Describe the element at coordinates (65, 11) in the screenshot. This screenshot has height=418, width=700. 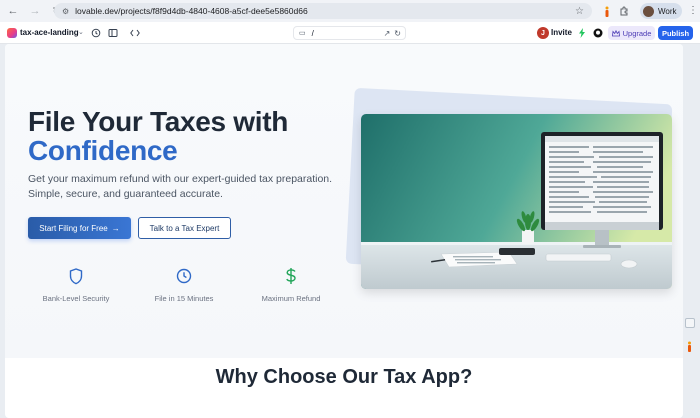
I see `site-info-icon: ⚙` at that location.